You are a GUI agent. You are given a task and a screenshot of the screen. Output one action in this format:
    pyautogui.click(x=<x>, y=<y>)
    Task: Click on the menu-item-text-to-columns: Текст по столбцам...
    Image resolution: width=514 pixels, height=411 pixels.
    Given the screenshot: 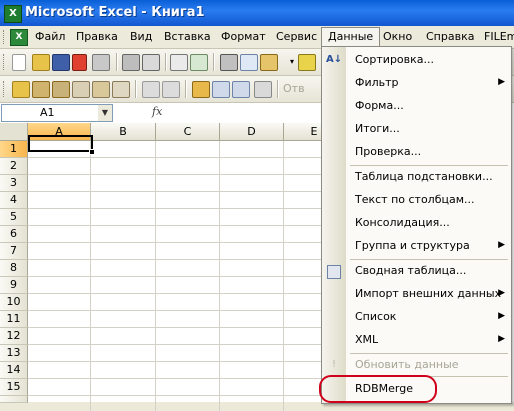 What is the action you would take?
    pyautogui.click(x=416, y=200)
    